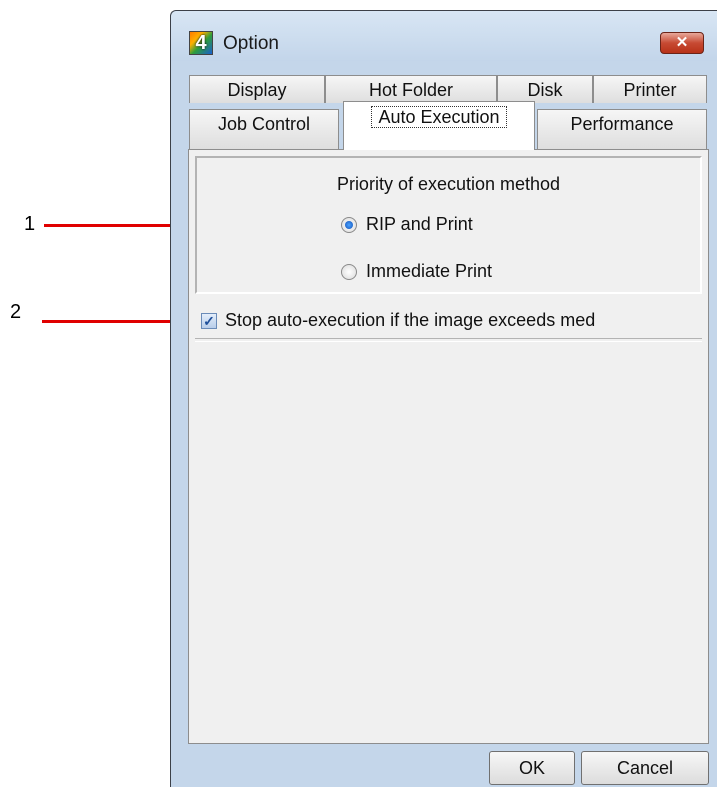 The image size is (717, 787). I want to click on callout-number-1: 1, so click(30, 224).